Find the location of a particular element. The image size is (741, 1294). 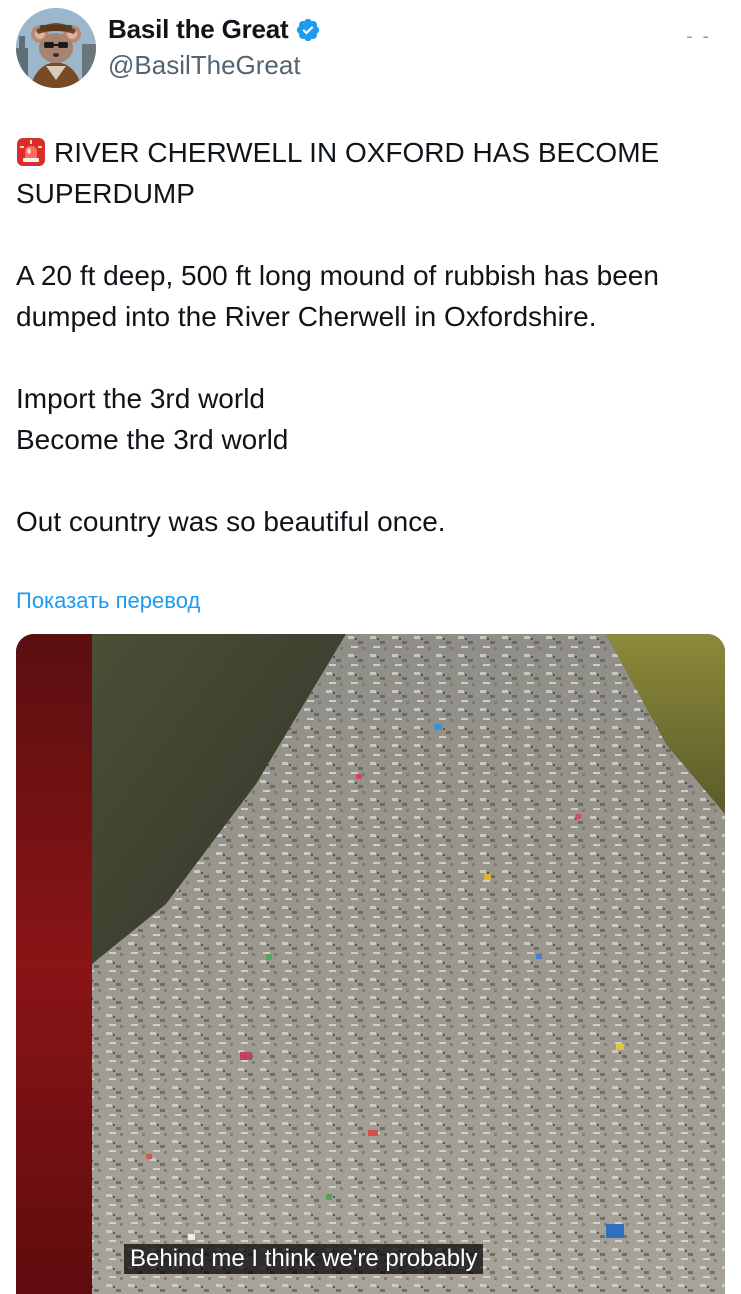

tweet-paragraph-3: Out country was so beautiful once. is located at coordinates (231, 521).